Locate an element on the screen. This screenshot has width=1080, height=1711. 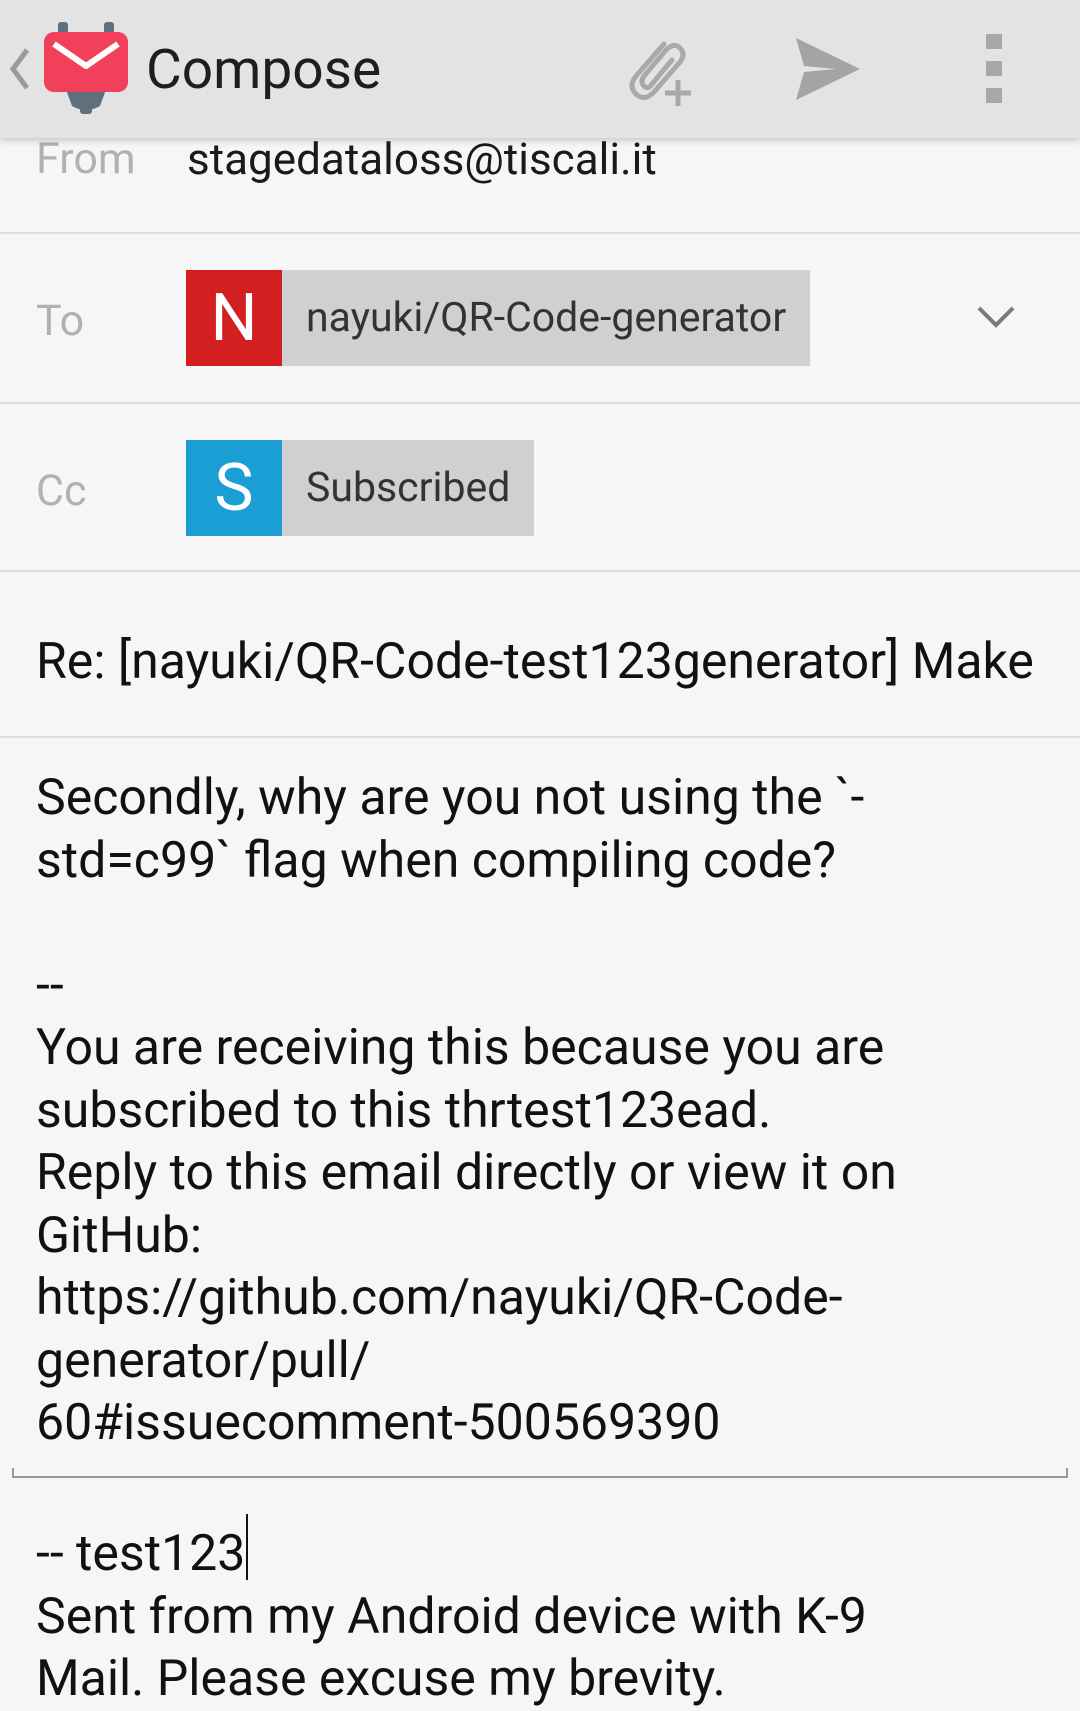
send-icon is located at coordinates (828, 69).